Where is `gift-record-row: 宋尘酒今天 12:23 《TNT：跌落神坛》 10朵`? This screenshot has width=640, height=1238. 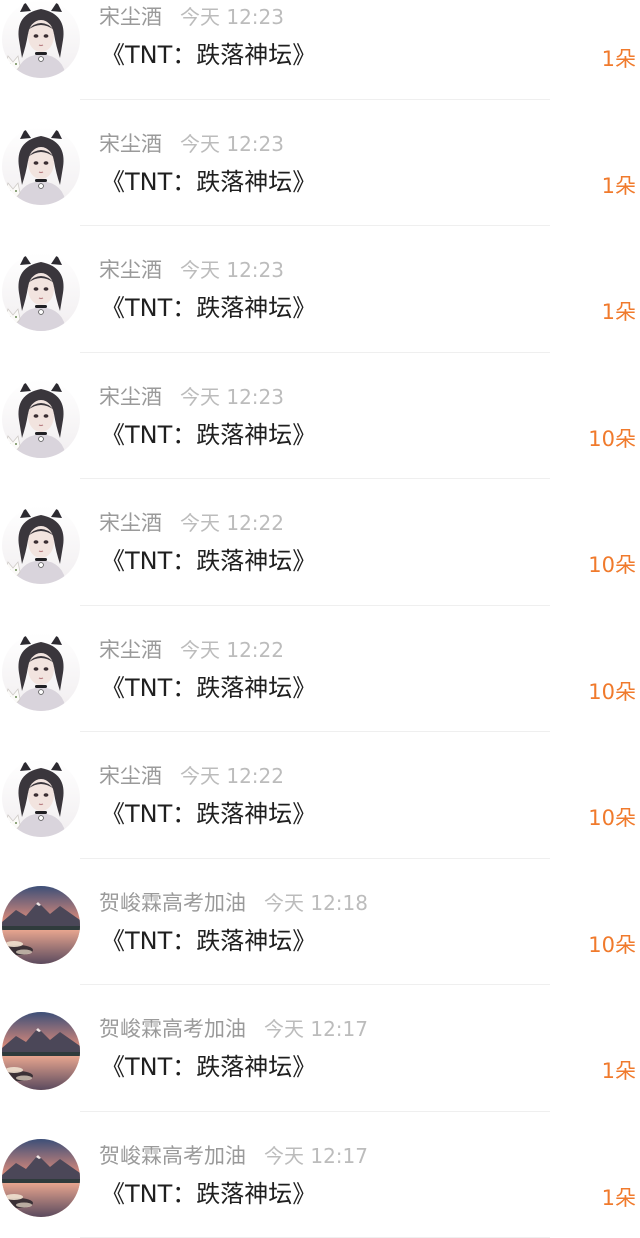
gift-record-row: 宋尘酒今天 12:23 《TNT：跌落神坛》 10朵 is located at coordinates (320, 416).